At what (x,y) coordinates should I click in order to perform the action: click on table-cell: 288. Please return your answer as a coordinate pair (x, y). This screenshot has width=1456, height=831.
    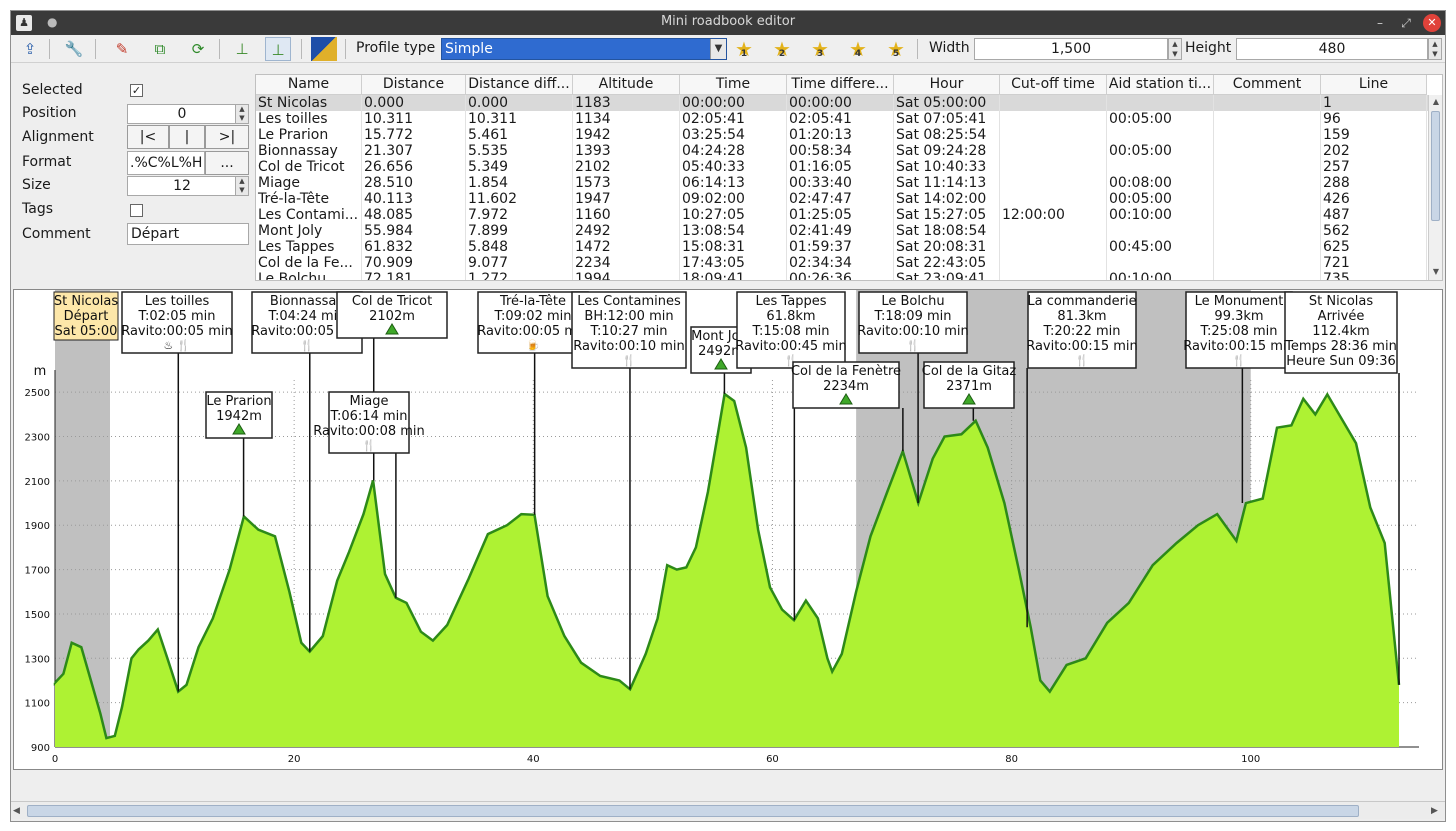
    Looking at the image, I should click on (1374, 183).